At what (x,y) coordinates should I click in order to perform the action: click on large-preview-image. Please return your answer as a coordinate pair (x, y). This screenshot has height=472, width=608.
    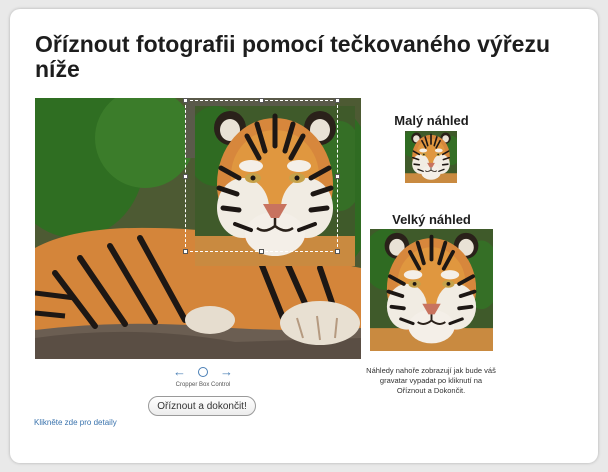
    Looking at the image, I should click on (431, 290).